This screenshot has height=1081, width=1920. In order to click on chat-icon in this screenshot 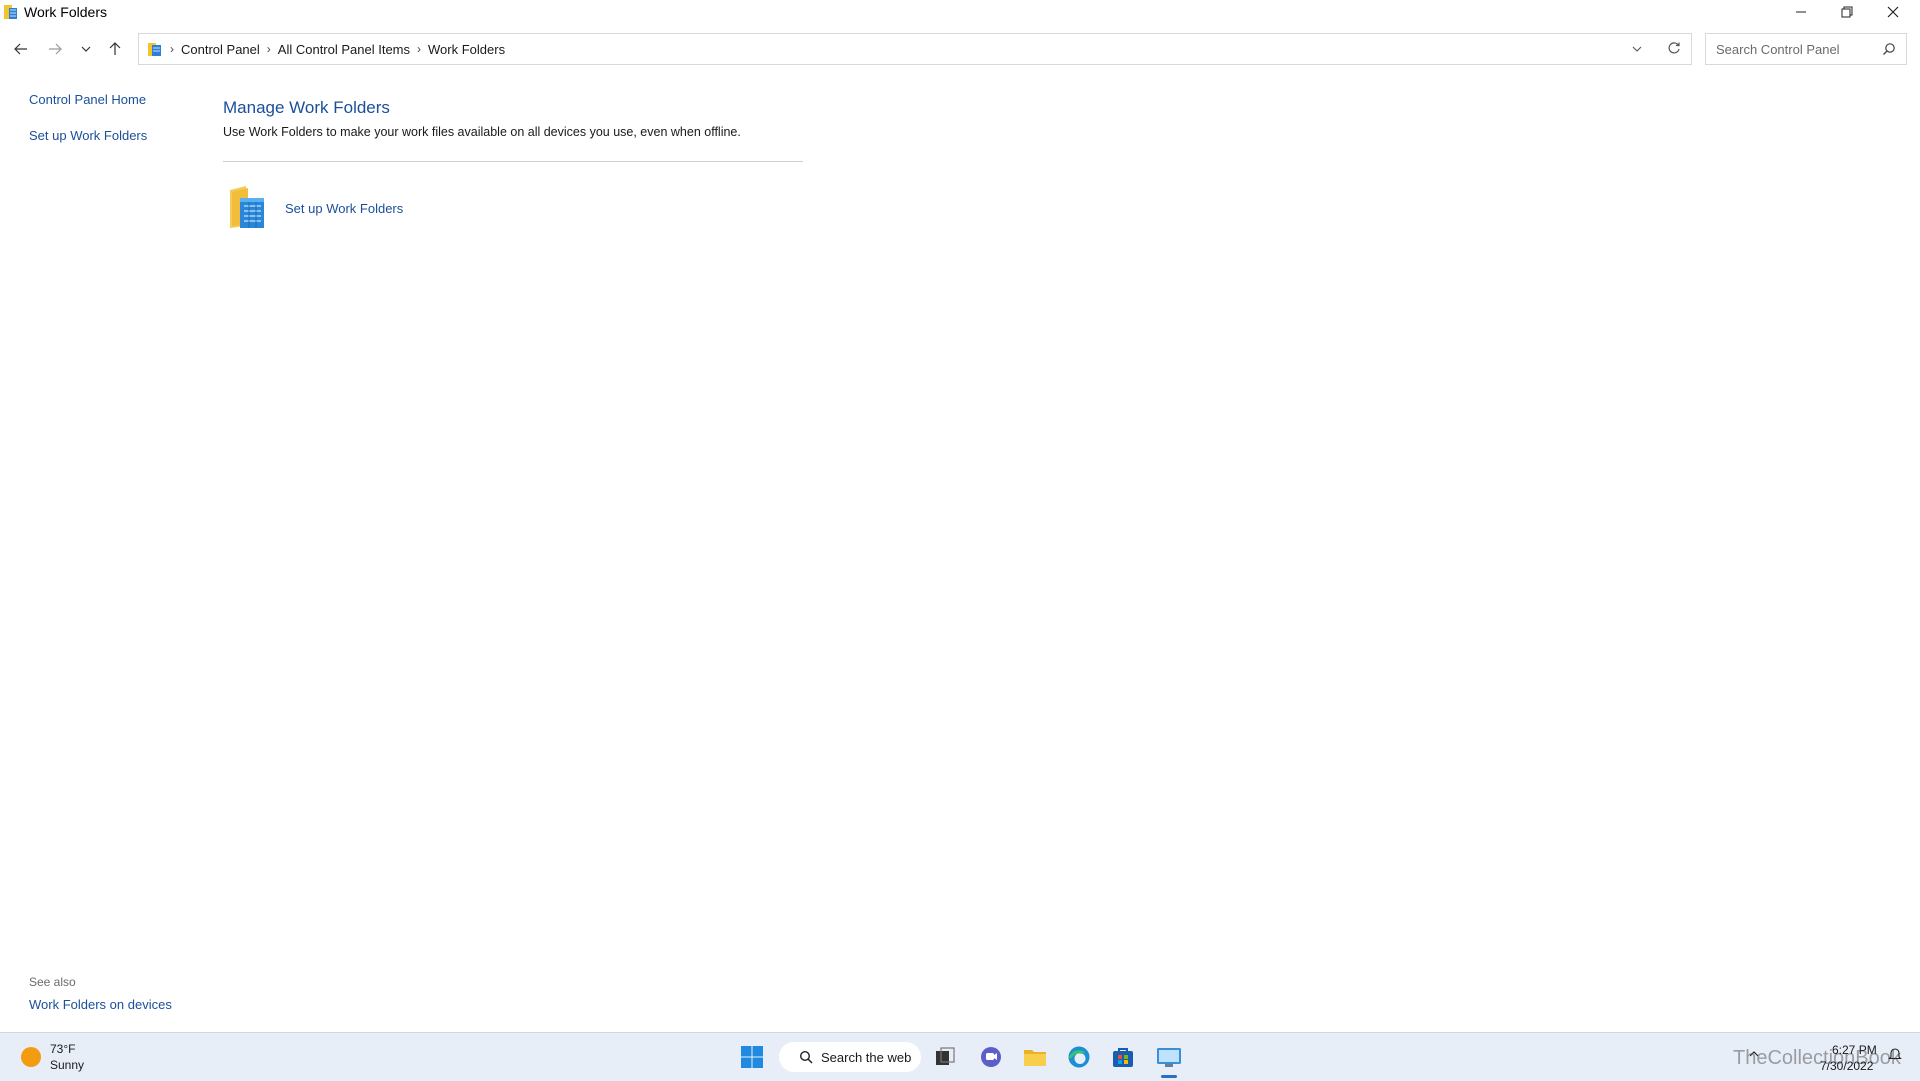, I will do `click(991, 1057)`.